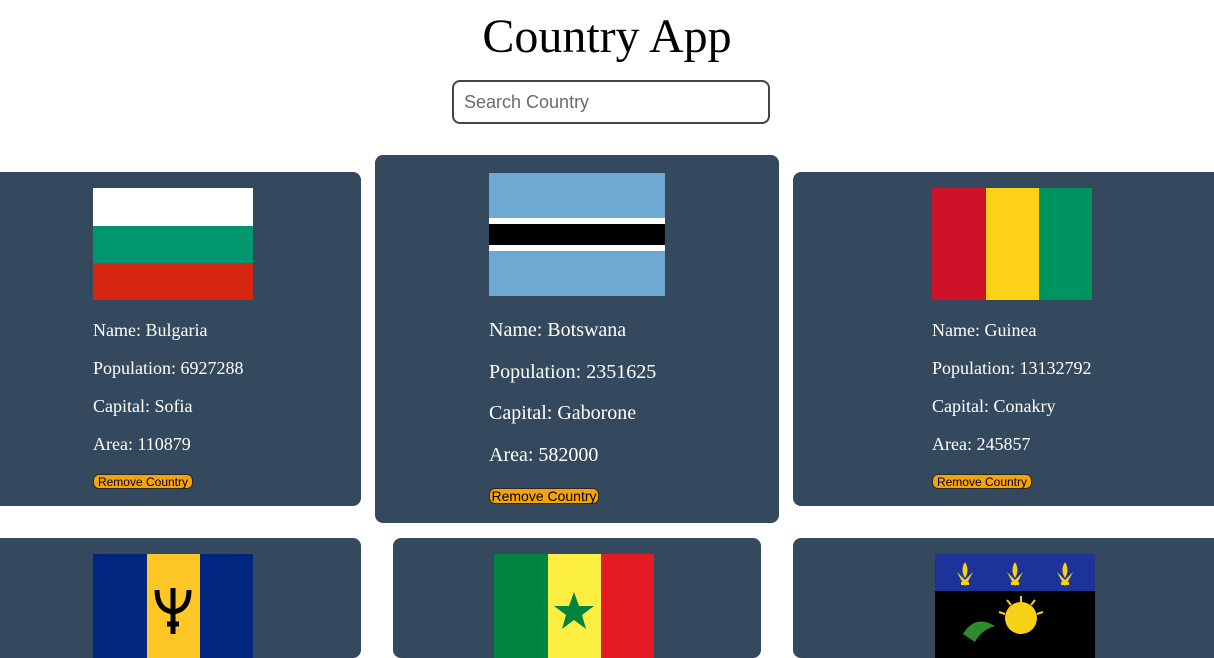  Describe the element at coordinates (574, 610) in the screenshot. I see `star-icon` at that location.